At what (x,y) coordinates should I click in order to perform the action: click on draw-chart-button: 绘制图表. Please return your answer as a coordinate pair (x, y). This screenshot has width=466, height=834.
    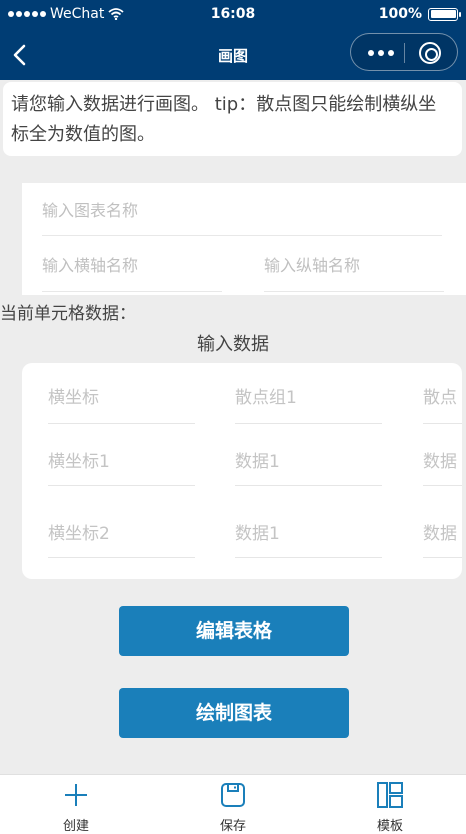
    Looking at the image, I should click on (234, 713).